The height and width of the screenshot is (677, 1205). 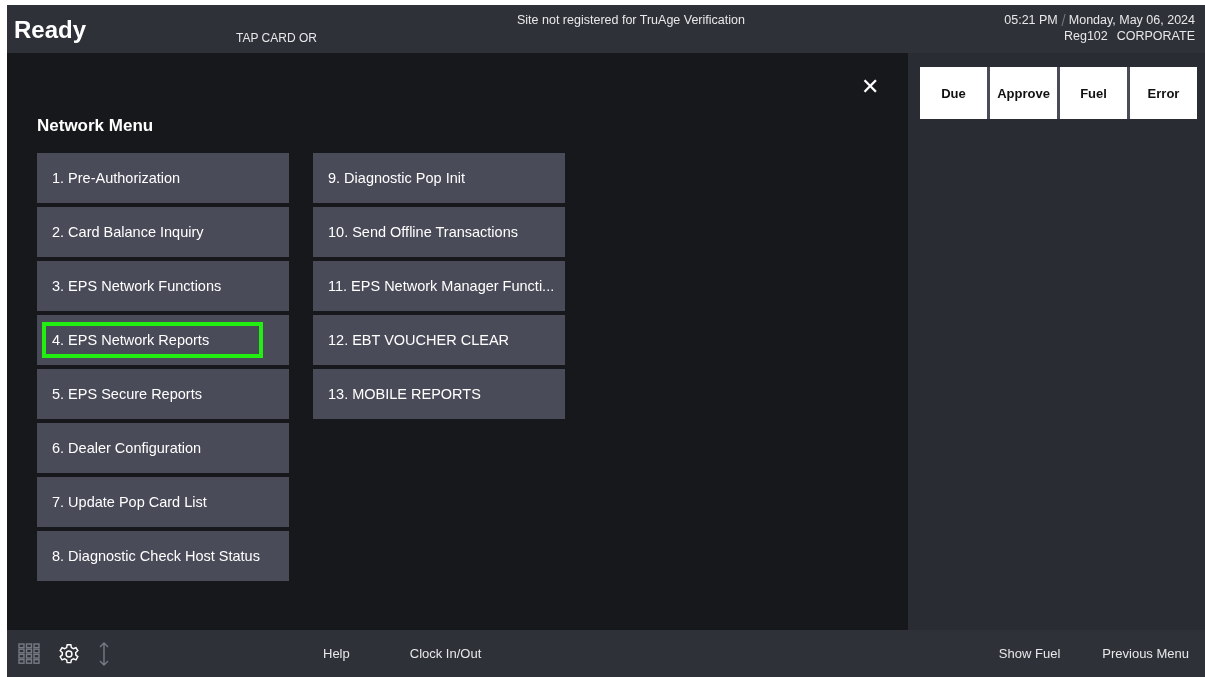 What do you see at coordinates (276, 38) in the screenshot?
I see `prompt-text: TAP CARD OR` at bounding box center [276, 38].